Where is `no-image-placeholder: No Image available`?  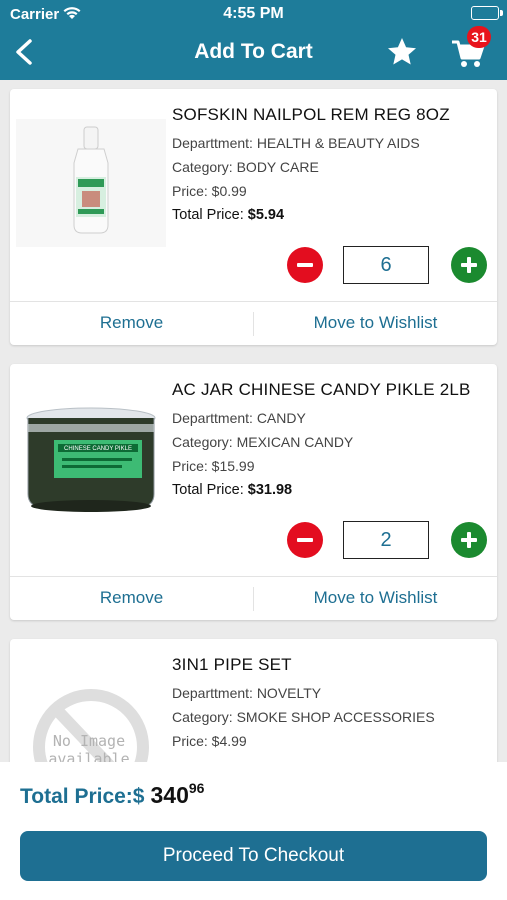
no-image-placeholder: No Image available is located at coordinates (91, 725).